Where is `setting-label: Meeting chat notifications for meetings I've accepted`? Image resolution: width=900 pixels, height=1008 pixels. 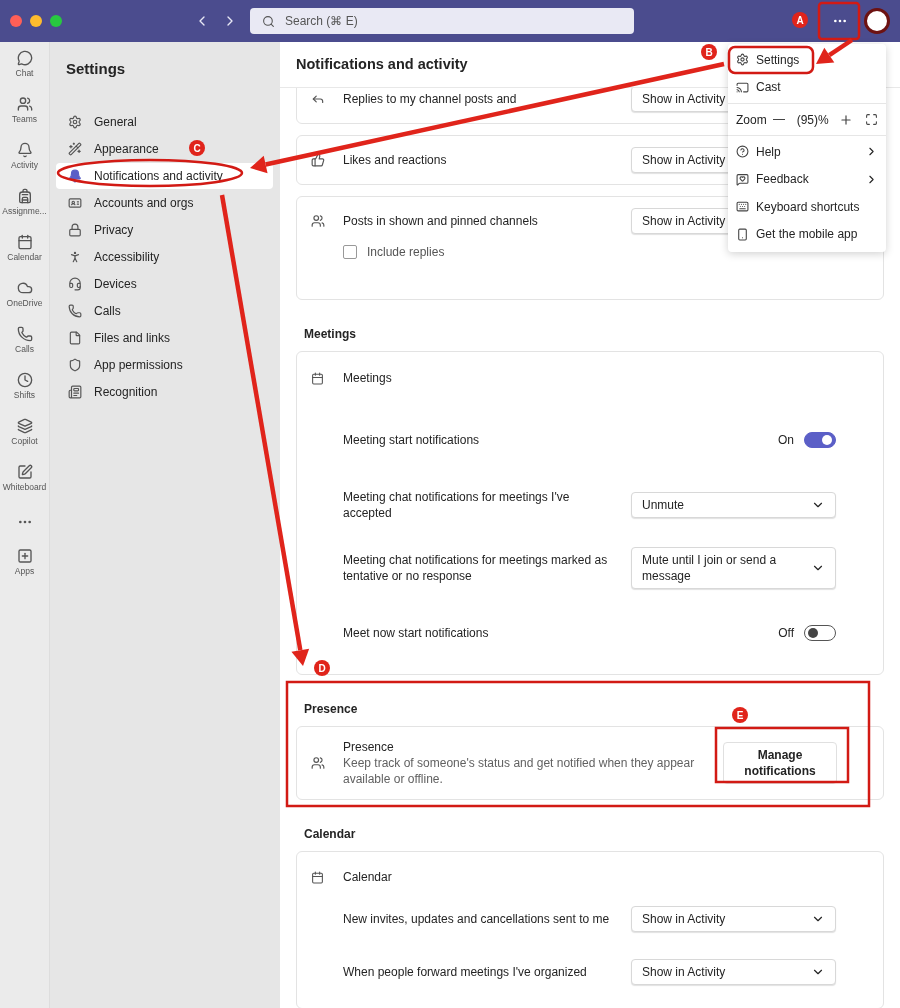
setting-label: Meeting chat notifications for meetings I've accepted is located at coordinates (457, 505).